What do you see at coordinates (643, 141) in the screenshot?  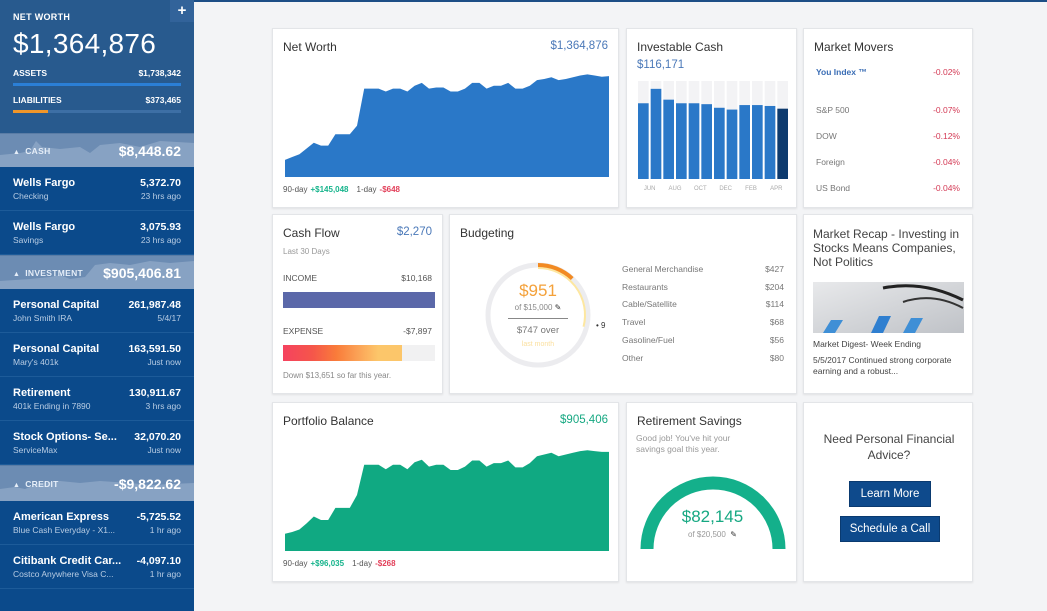 I see `bar-jun` at bounding box center [643, 141].